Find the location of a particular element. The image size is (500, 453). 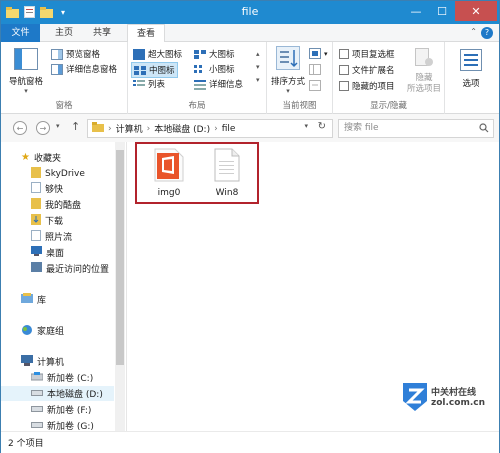

options-button: 选项 is located at coordinates (471, 68).